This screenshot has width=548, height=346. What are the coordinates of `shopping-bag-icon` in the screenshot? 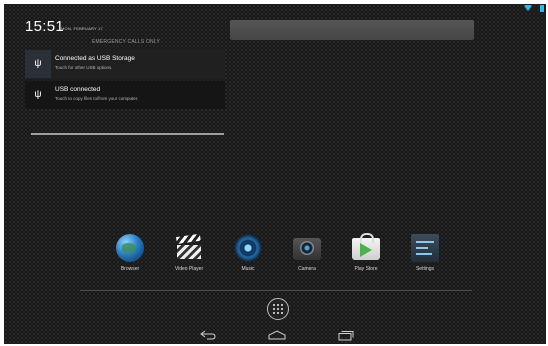 It's located at (366, 246).